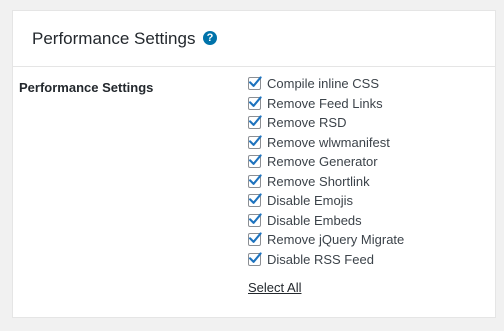  What do you see at coordinates (210, 38) in the screenshot?
I see `help-icon: ?` at bounding box center [210, 38].